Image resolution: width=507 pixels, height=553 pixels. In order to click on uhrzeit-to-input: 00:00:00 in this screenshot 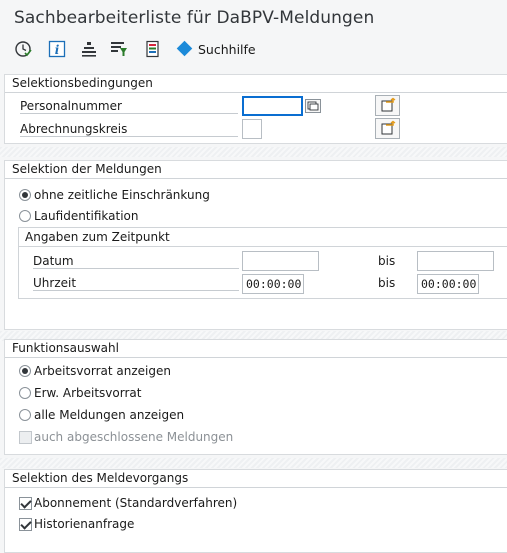, I will do `click(448, 284)`.